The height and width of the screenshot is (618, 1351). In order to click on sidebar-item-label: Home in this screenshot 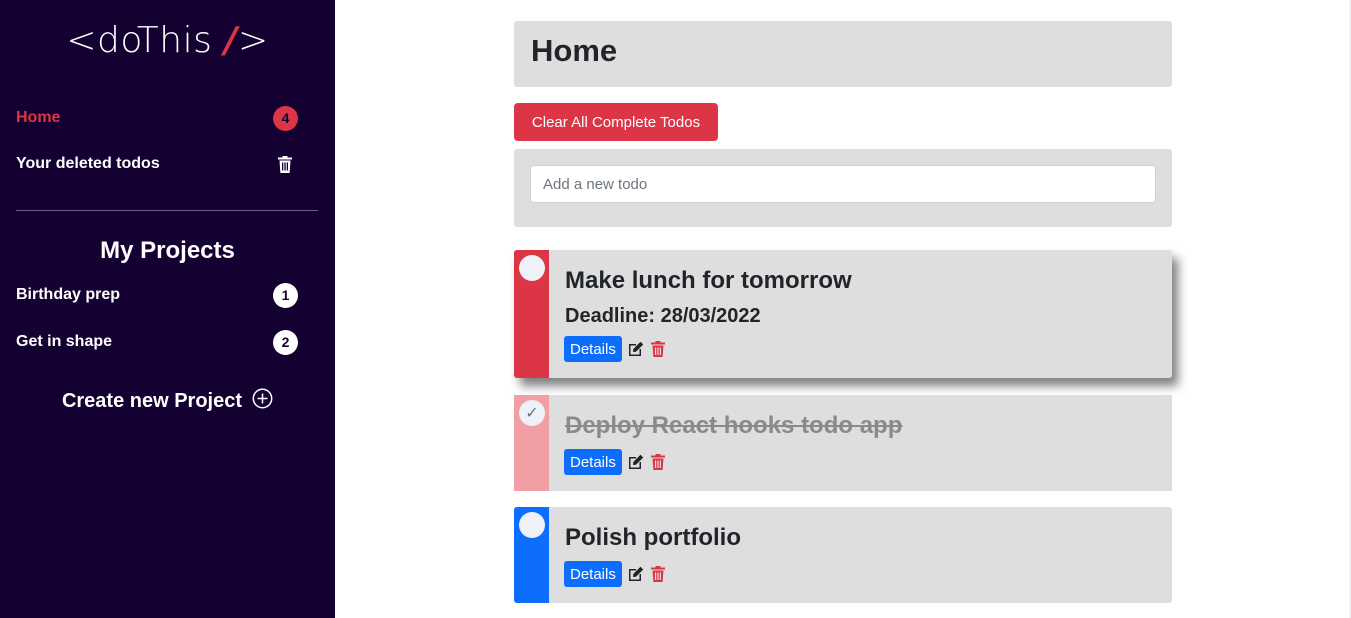, I will do `click(38, 117)`.